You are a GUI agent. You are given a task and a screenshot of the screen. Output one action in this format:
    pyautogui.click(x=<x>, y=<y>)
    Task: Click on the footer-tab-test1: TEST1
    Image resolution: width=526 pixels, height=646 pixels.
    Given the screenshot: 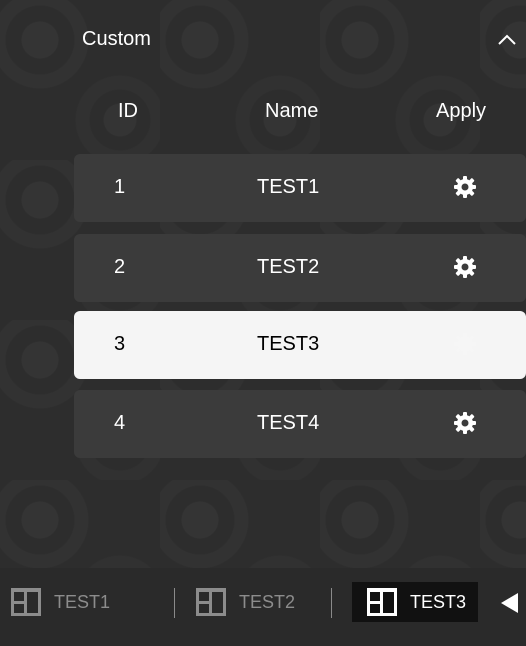 What is the action you would take?
    pyautogui.click(x=59, y=602)
    